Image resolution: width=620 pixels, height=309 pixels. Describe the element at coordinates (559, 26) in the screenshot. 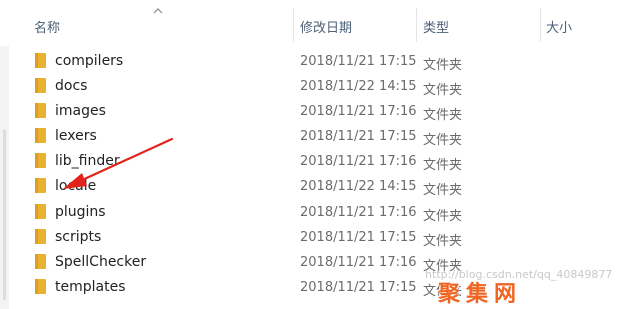

I see `column-header-size: 大小` at that location.